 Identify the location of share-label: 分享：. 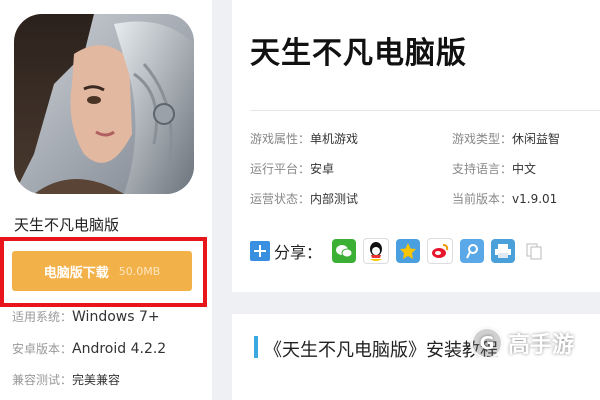
(298, 252).